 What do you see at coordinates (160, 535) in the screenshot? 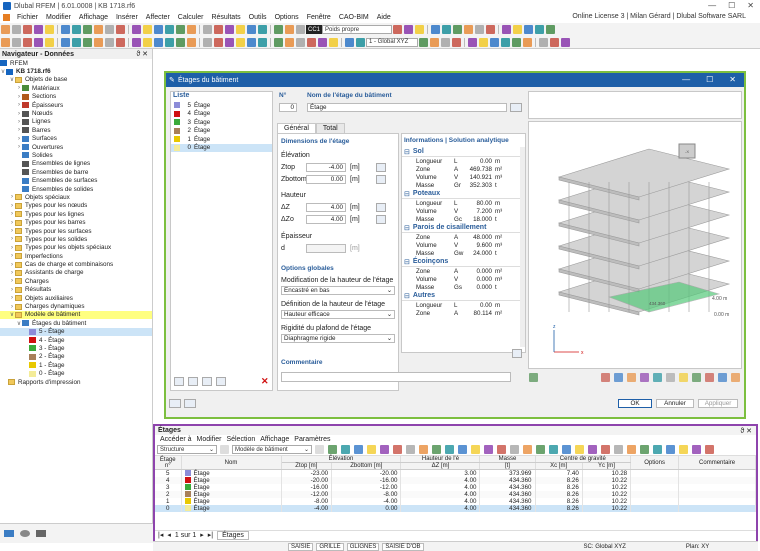
I see `first-page-icon: |◂` at bounding box center [160, 535].